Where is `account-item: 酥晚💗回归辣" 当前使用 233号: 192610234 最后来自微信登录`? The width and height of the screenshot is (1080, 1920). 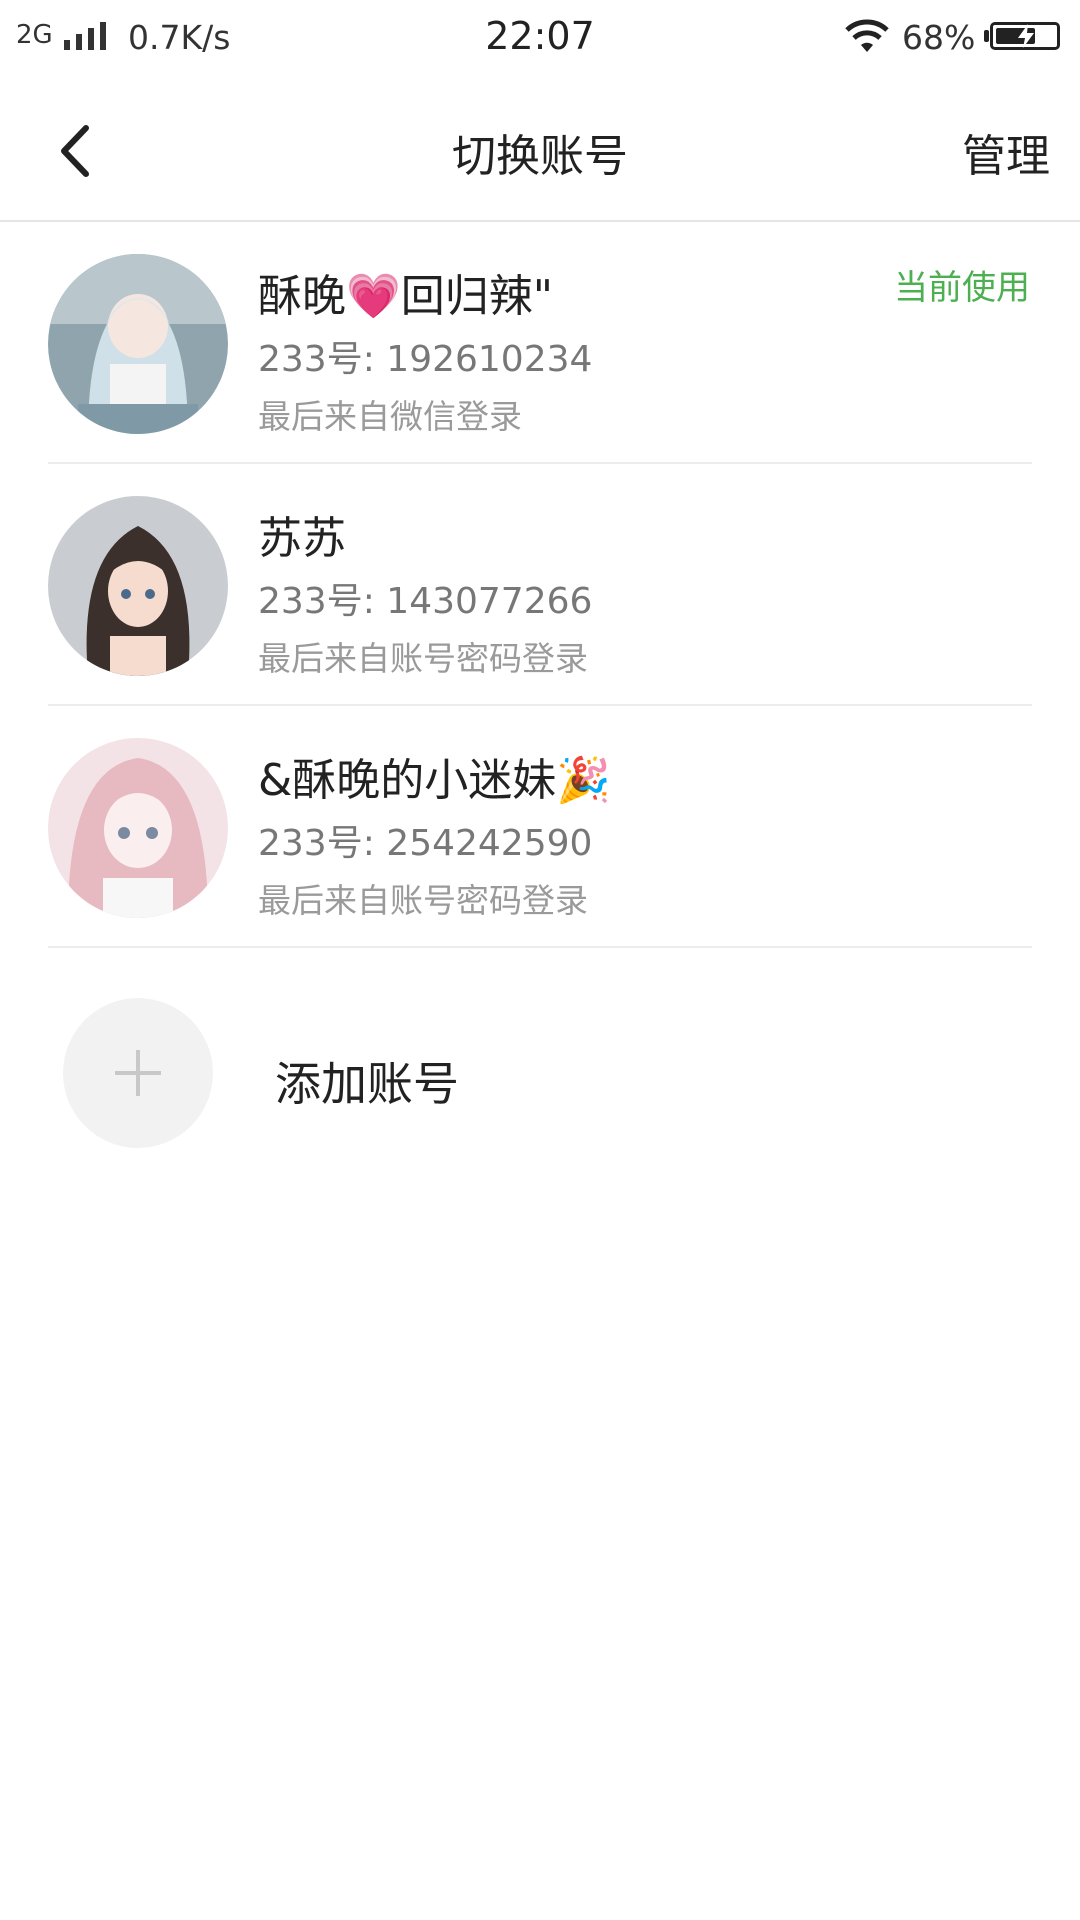 account-item: 酥晚💗回归辣" 当前使用 233号: 192610234 最后来自微信登录 is located at coordinates (540, 343).